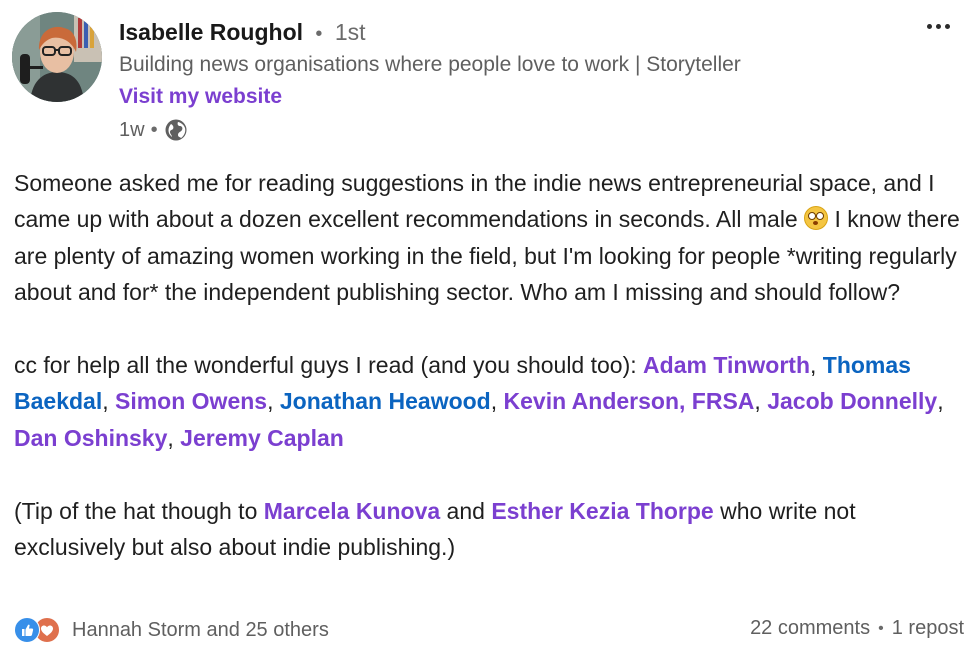 The height and width of the screenshot is (652, 978). Describe the element at coordinates (385, 401) in the screenshot. I see `mention-jonathan-heawood: Jonathan Heawood` at that location.